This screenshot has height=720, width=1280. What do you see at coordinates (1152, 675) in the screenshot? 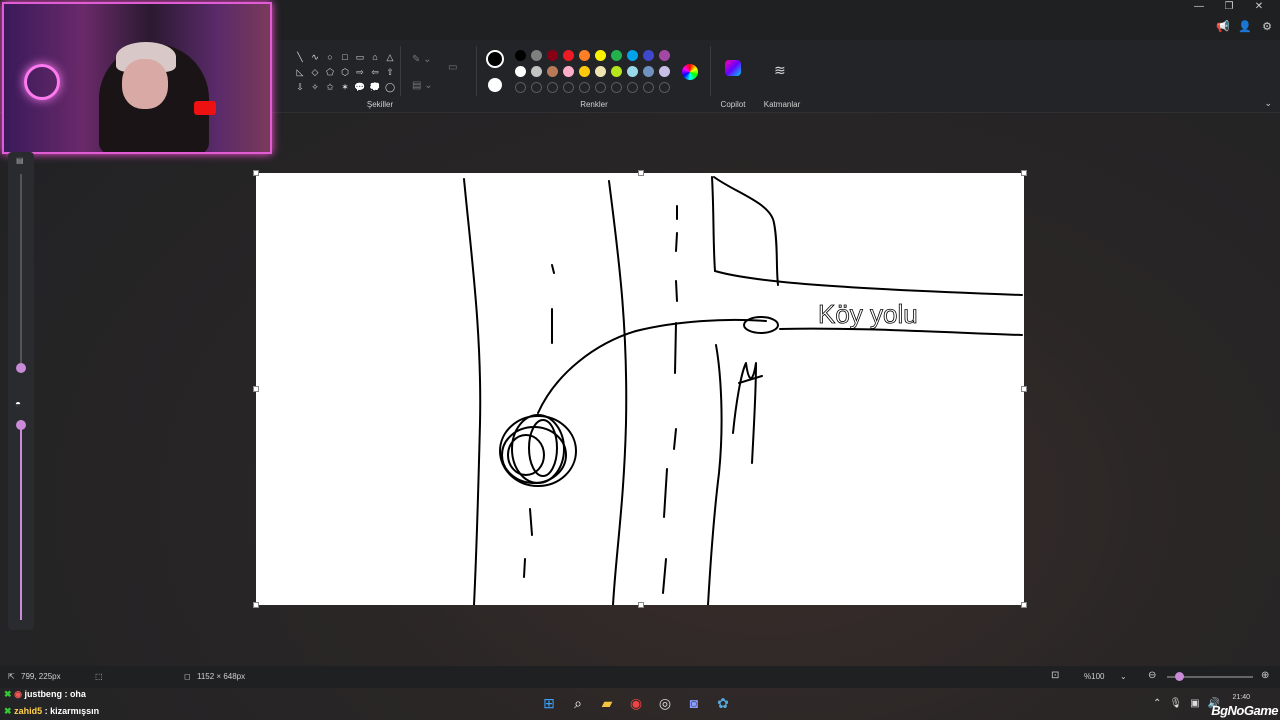
I see `zoom-out-icon: ⊖` at bounding box center [1152, 675].